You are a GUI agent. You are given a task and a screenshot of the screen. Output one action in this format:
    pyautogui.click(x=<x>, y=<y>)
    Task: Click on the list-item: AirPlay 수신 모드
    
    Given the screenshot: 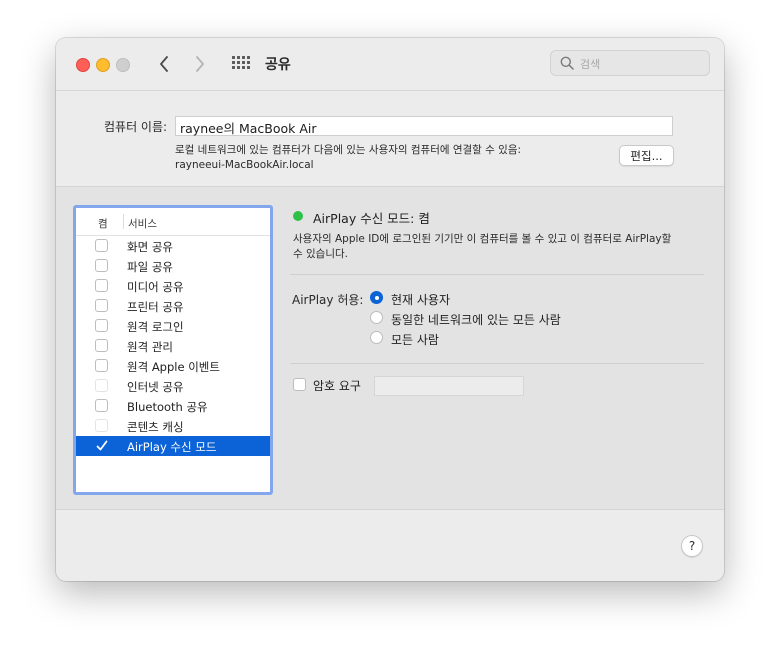 What is the action you would take?
    pyautogui.click(x=173, y=446)
    